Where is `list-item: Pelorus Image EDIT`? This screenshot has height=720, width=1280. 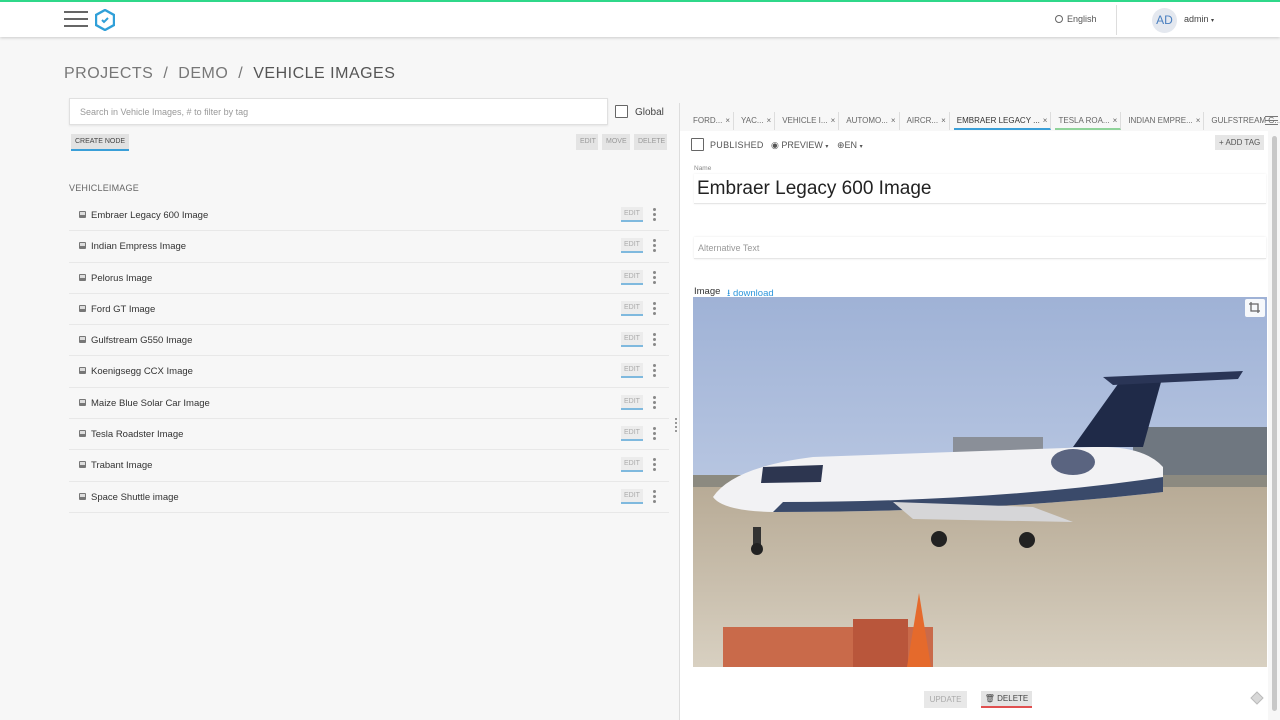
list-item: Pelorus Image EDIT is located at coordinates (369, 278).